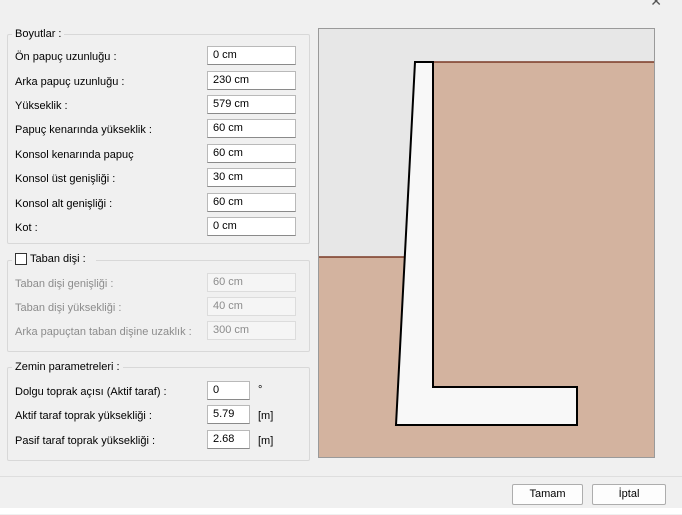 This screenshot has width=682, height=515. I want to click on elevation-input: 0 cm, so click(251, 226).